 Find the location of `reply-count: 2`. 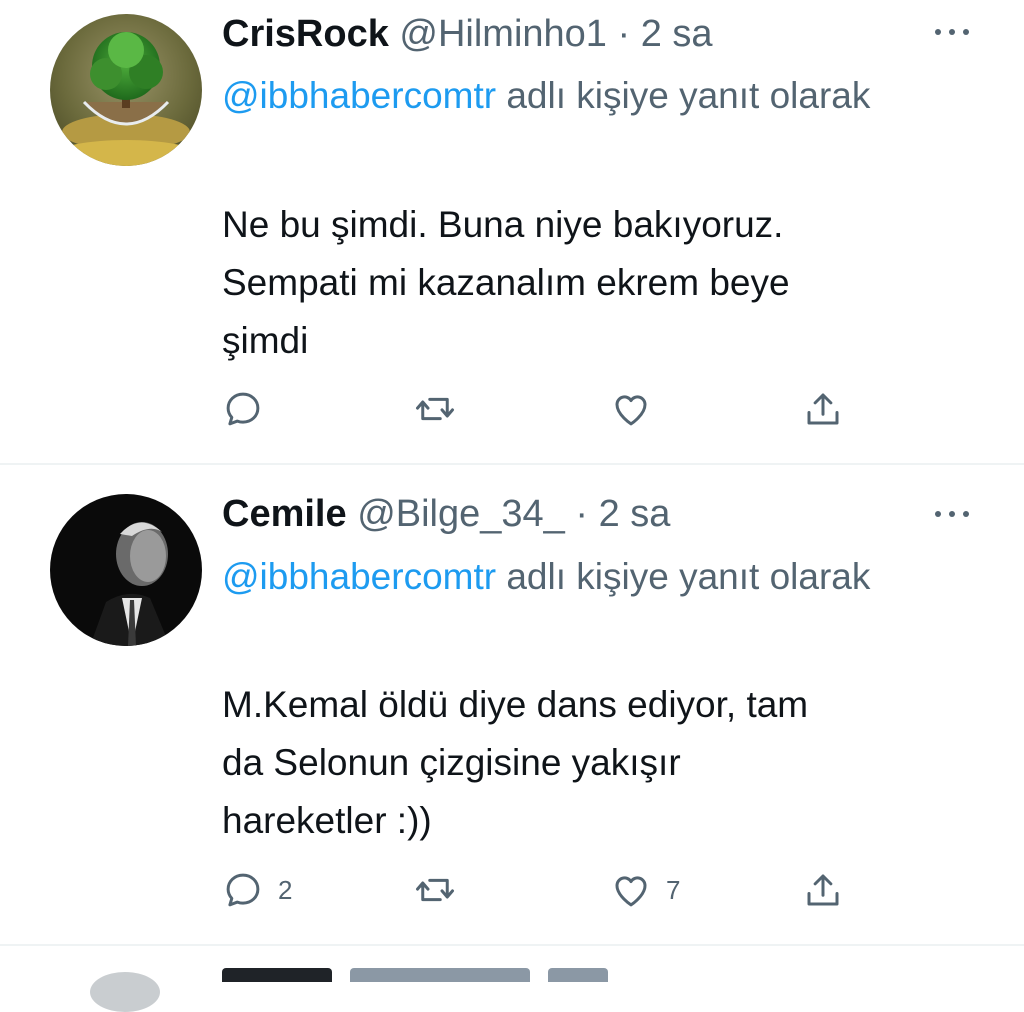

reply-count: 2 is located at coordinates (285, 889).